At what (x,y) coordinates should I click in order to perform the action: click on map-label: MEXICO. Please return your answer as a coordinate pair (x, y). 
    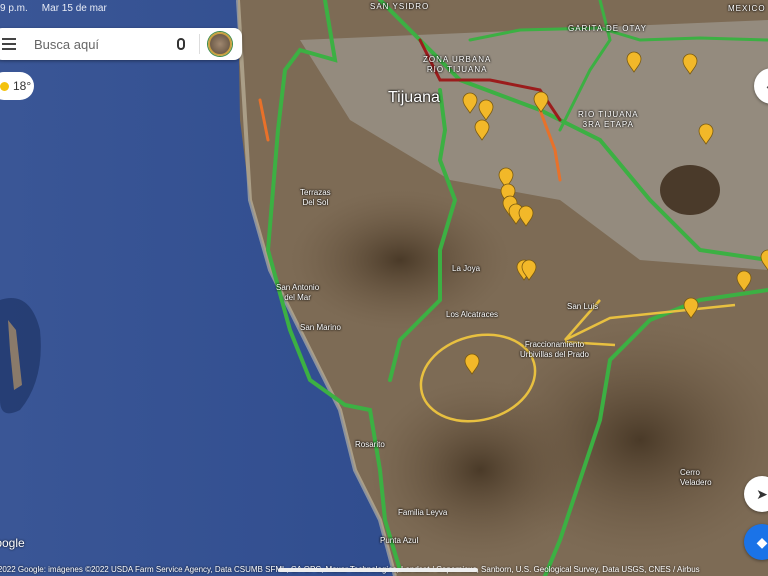
    Looking at the image, I should click on (747, 8).